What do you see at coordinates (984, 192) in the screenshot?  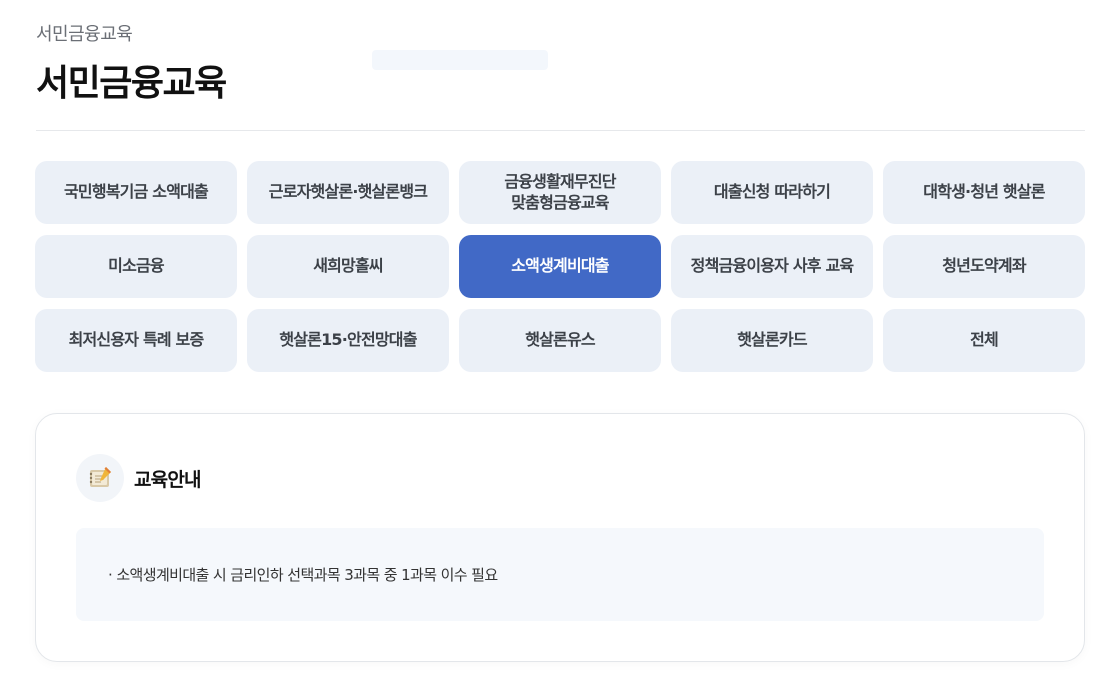 I see `category-button-student-youth-sunshine-loan: 대학생·청년 햇살론` at bounding box center [984, 192].